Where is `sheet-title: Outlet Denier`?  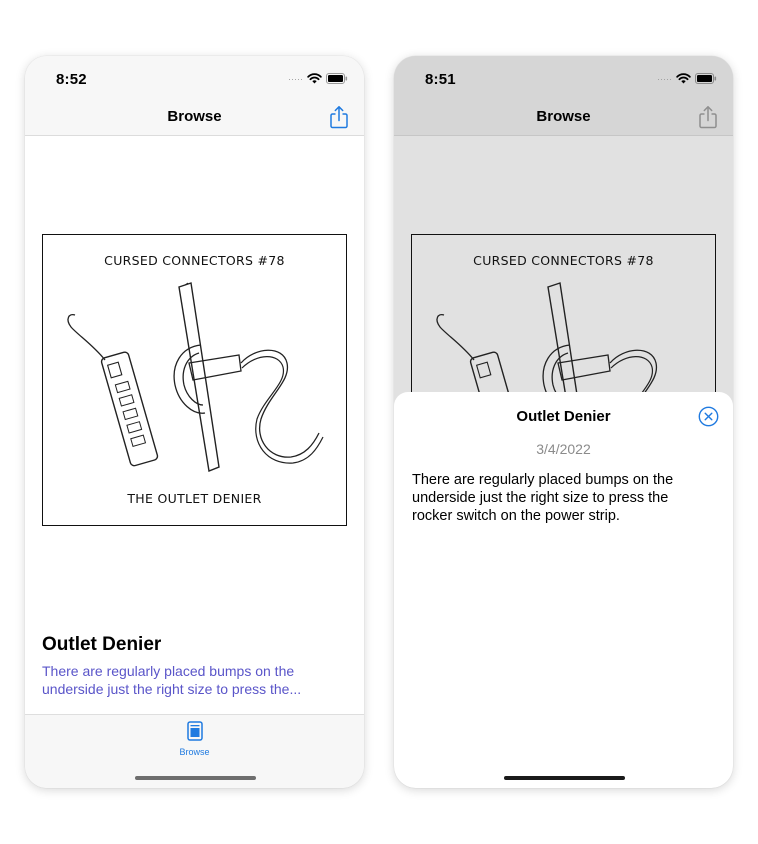
sheet-title: Outlet Denier is located at coordinates (563, 416).